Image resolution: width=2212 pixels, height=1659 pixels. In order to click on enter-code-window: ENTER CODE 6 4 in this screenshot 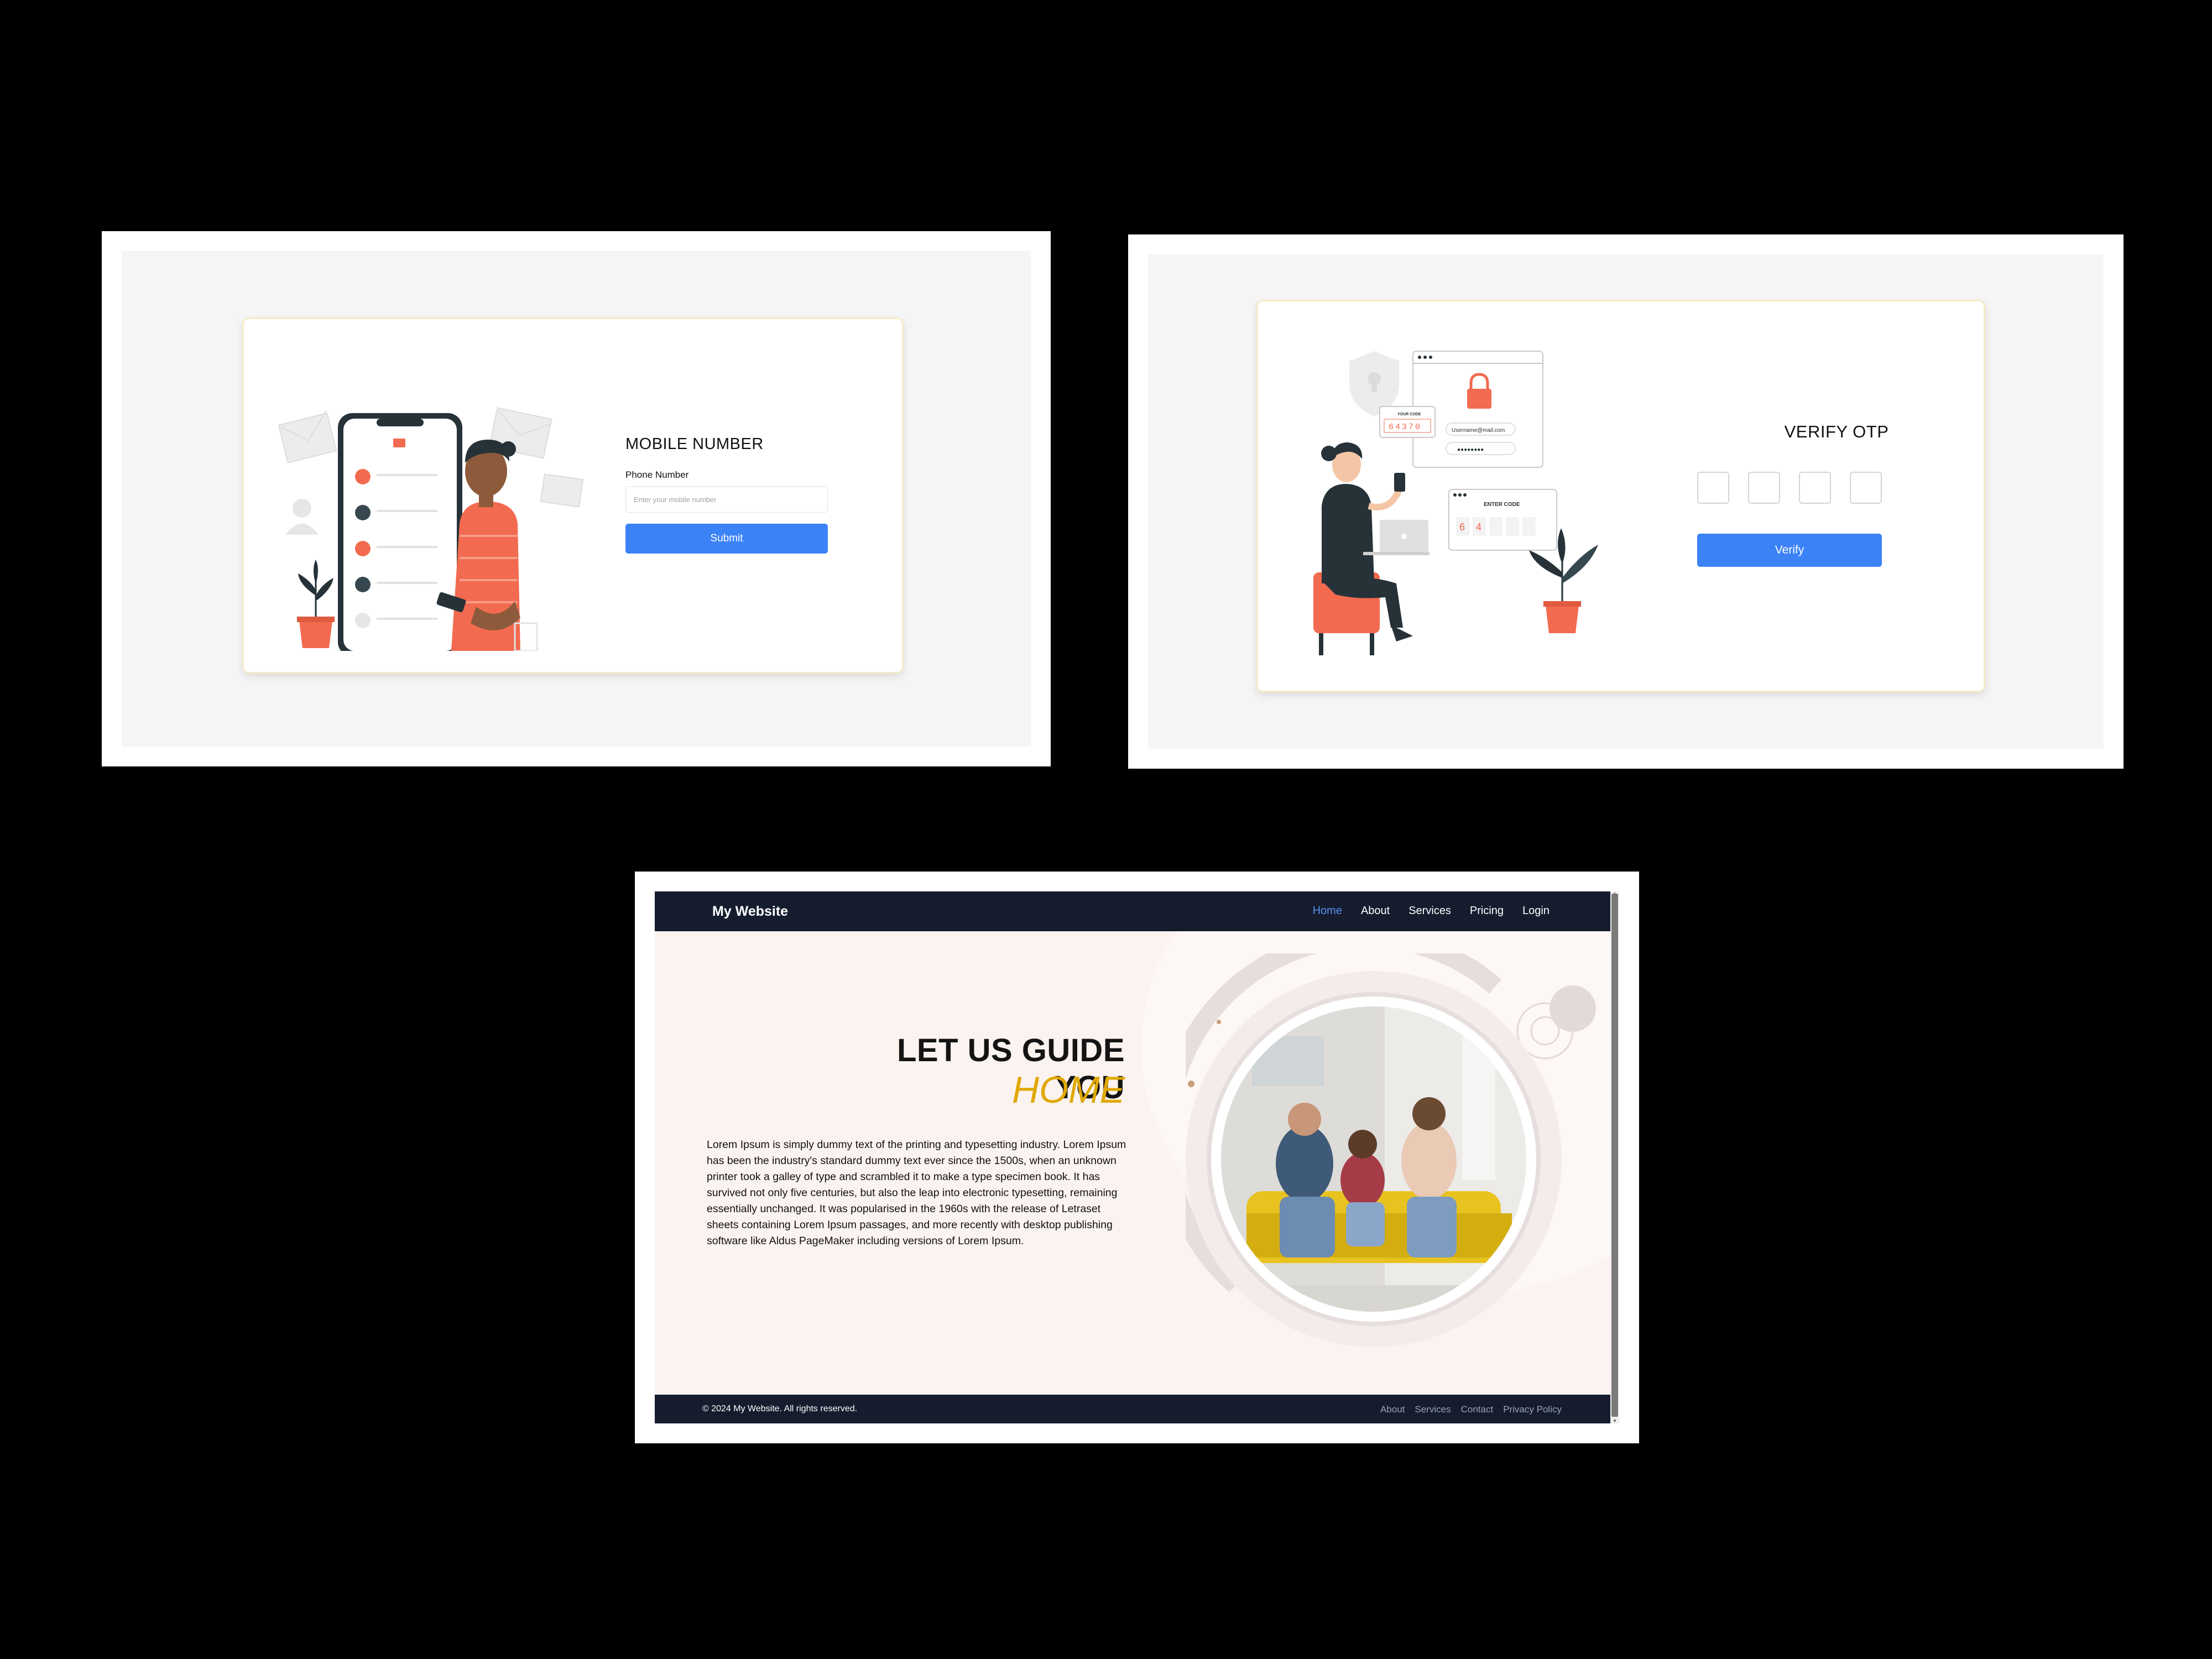, I will do `click(1503, 520)`.